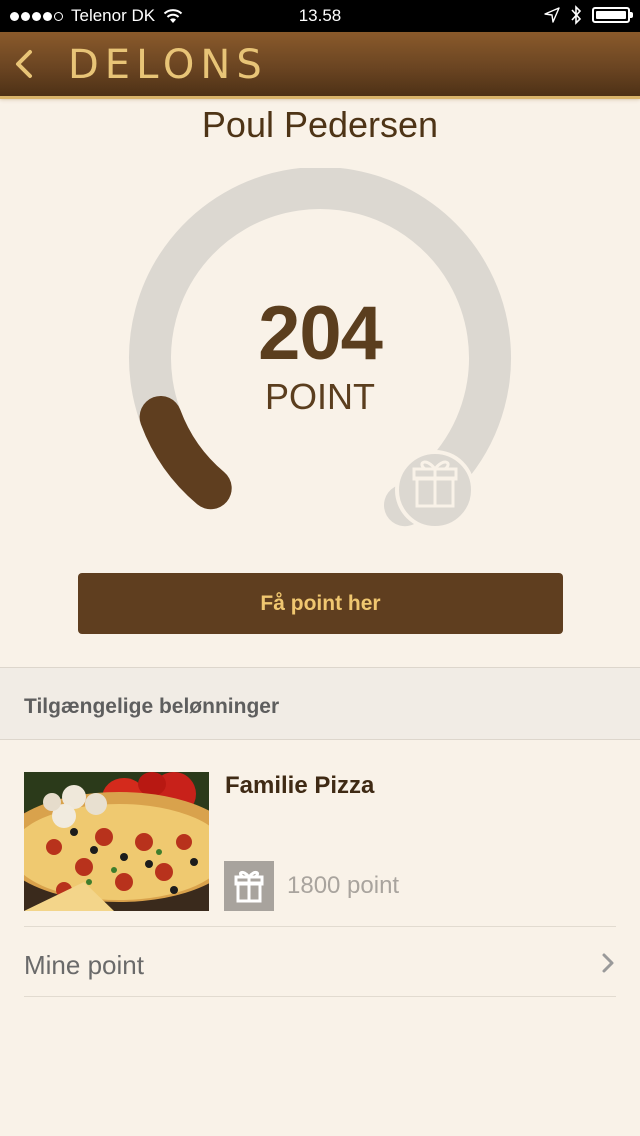 Image resolution: width=640 pixels, height=1136 pixels. Describe the element at coordinates (185, 453) in the screenshot. I see `gauge-progress` at that location.